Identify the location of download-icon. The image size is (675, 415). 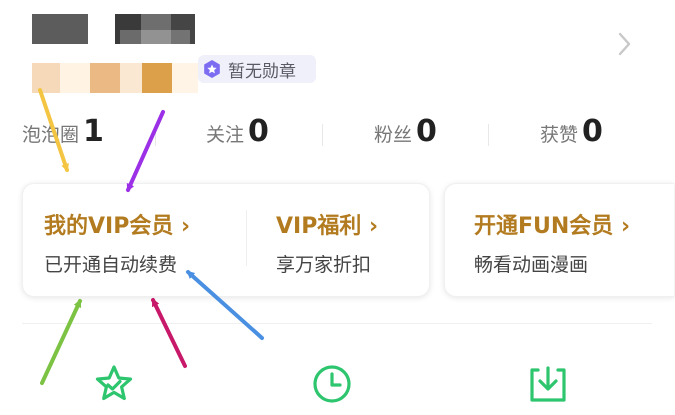
(548, 384).